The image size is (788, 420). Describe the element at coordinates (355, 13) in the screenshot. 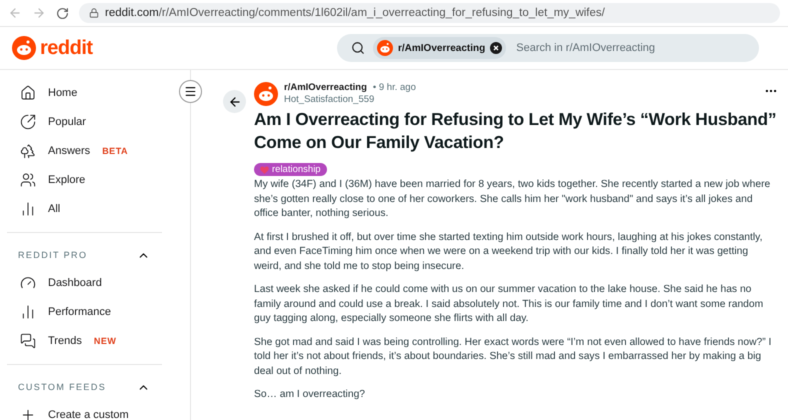

I see `url-text: reddit.com/r/AmIOverreacting/comments/1l602il/am_i_overreacting_for_refusing_to_let_my_wifes/` at that location.